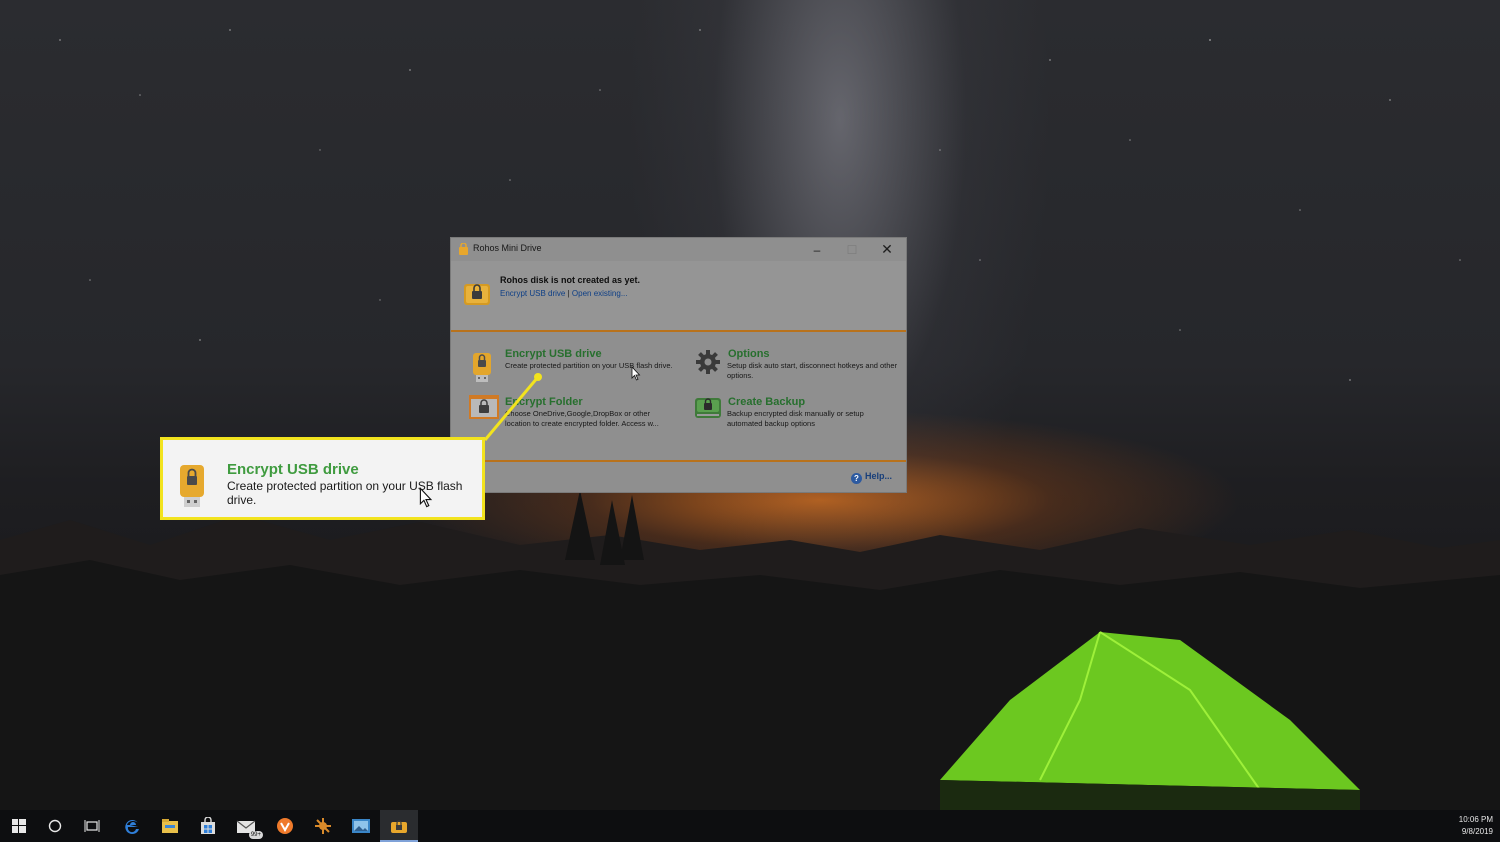  I want to click on file-explorer-icon, so click(170, 826).